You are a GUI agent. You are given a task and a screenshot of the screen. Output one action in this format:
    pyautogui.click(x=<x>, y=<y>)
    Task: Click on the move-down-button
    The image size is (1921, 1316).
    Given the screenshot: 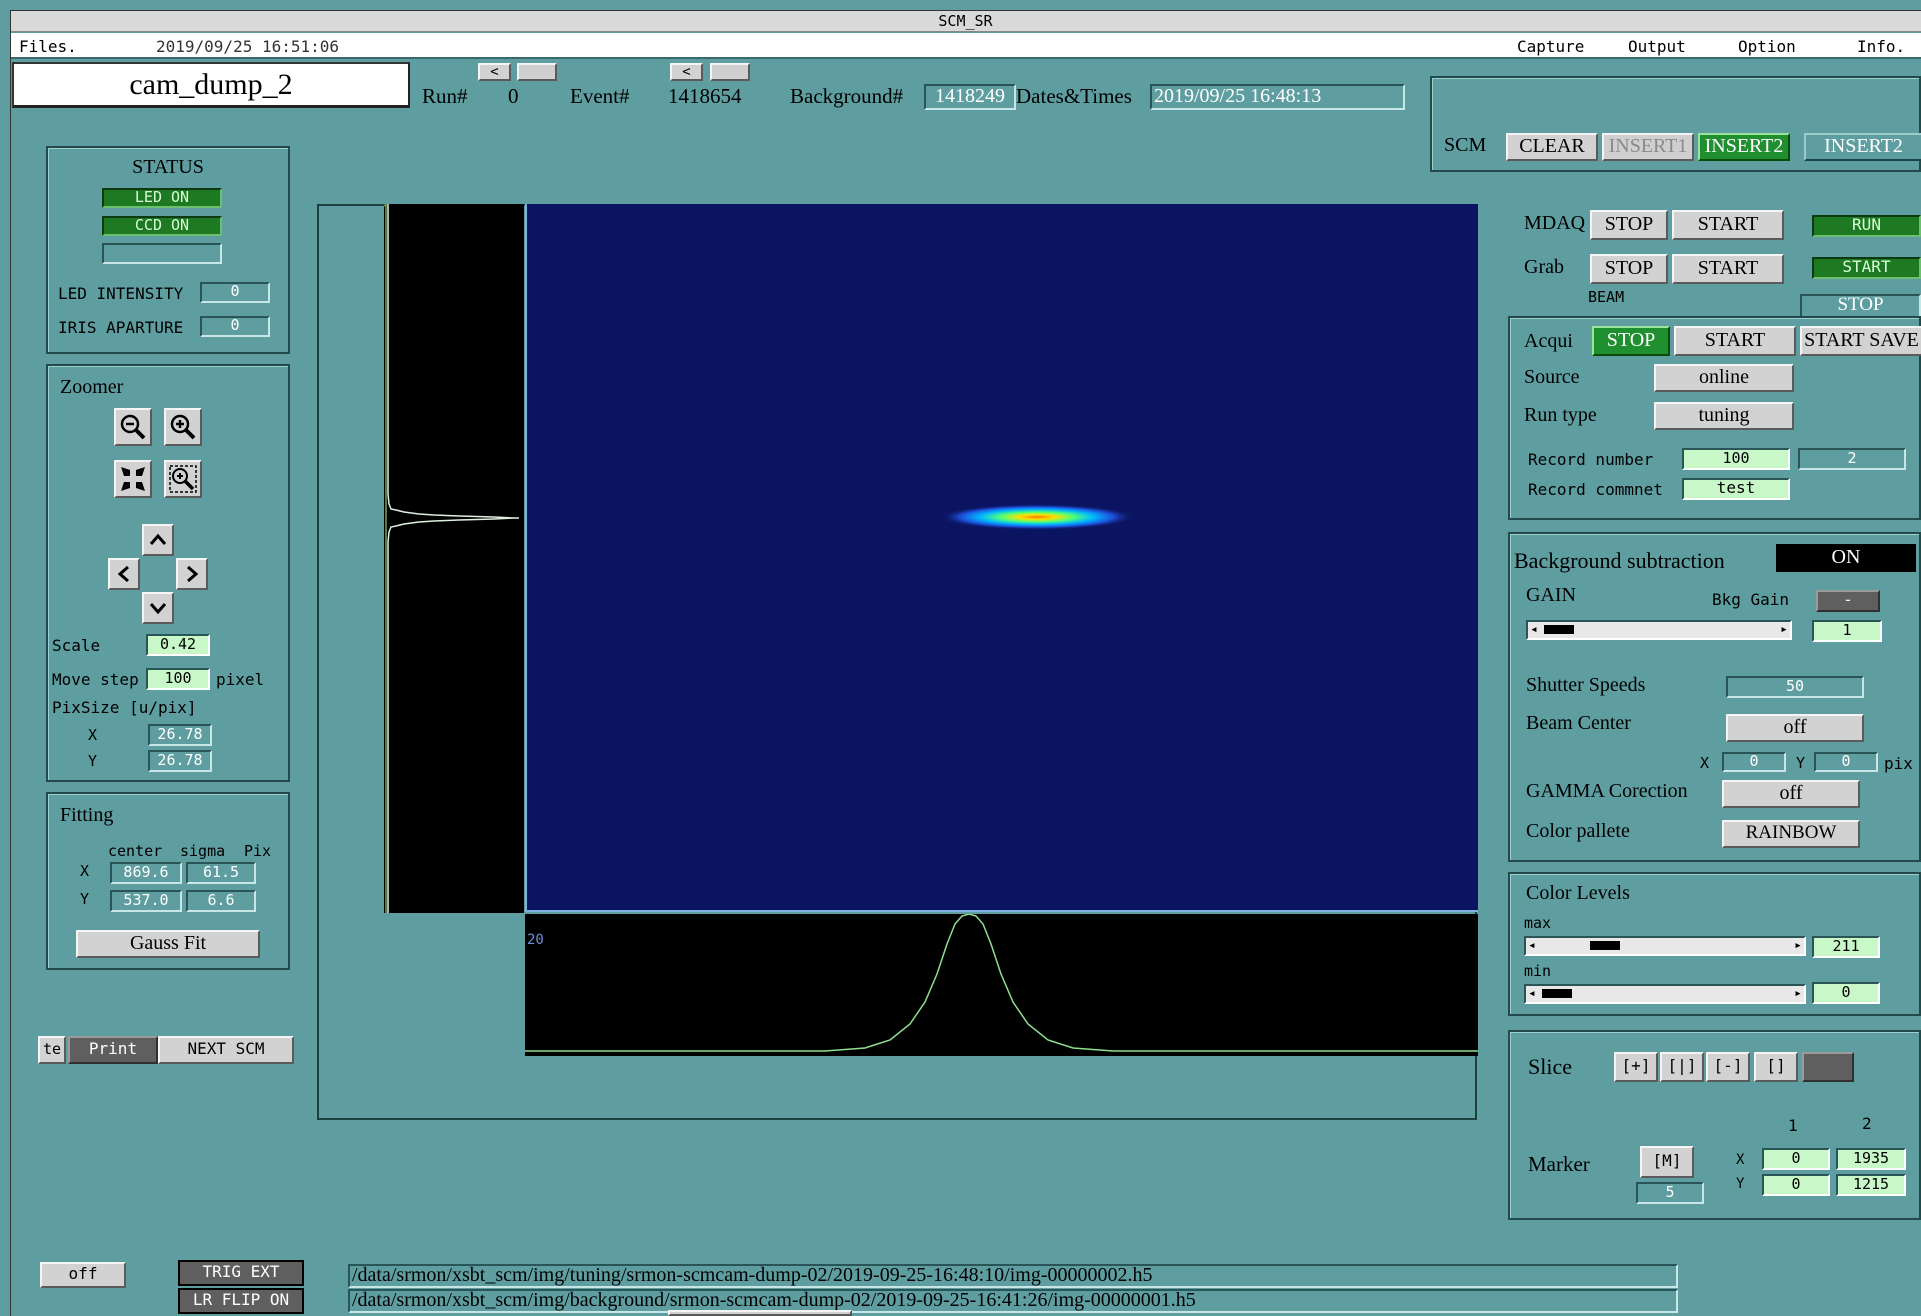 What is the action you would take?
    pyautogui.click(x=158, y=608)
    